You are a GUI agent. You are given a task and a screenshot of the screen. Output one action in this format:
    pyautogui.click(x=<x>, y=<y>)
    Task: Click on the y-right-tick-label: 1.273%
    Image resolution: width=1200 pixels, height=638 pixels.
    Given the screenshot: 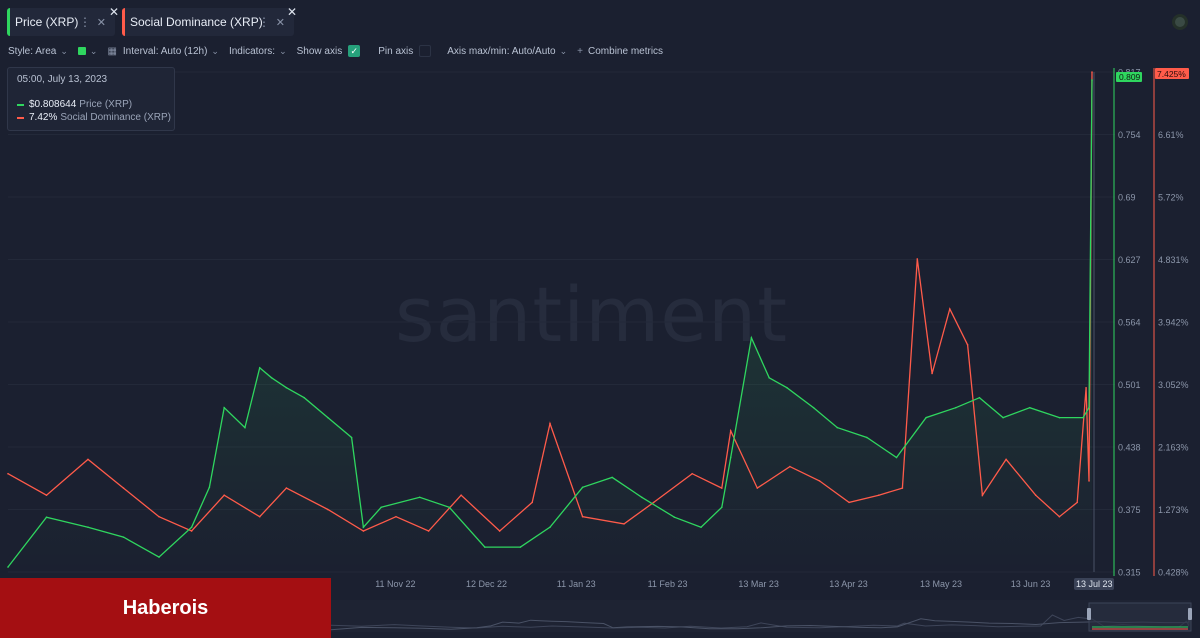 What is the action you would take?
    pyautogui.click(x=1173, y=510)
    